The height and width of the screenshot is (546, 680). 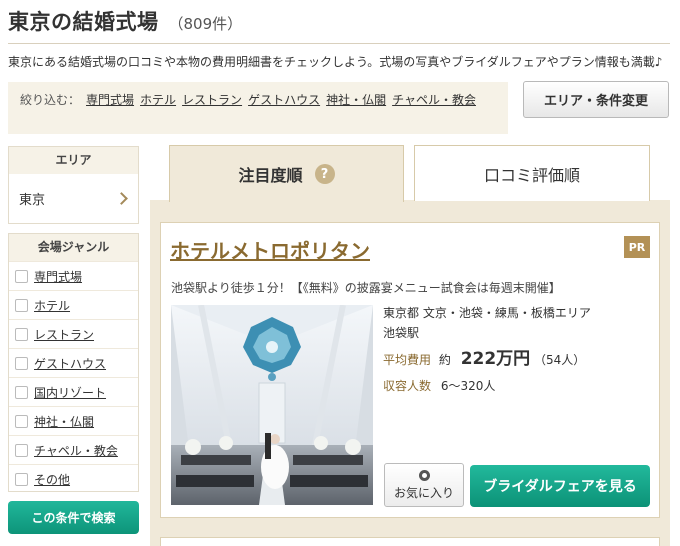 I want to click on help-icon: ?, so click(x=324, y=174).